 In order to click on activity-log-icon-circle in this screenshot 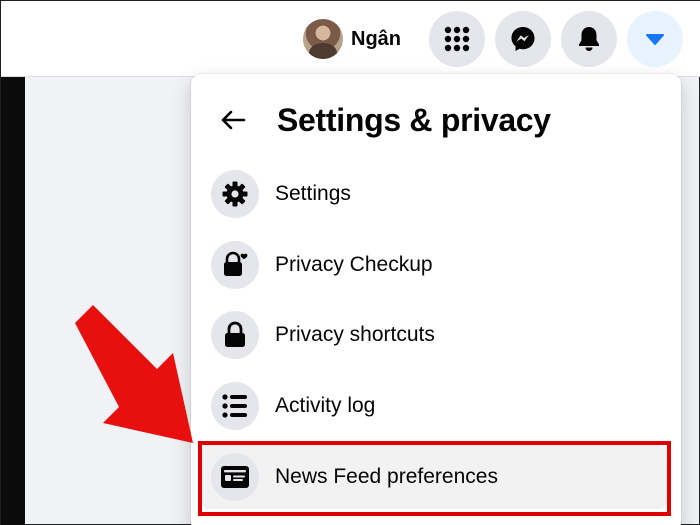, I will do `click(235, 406)`.